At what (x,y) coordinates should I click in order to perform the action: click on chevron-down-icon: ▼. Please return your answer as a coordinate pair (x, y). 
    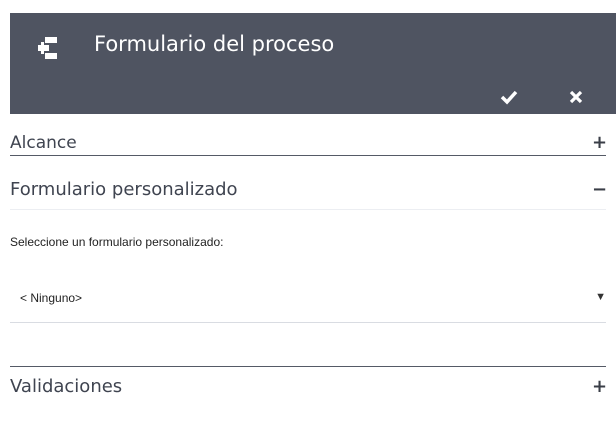
    Looking at the image, I should click on (600, 297).